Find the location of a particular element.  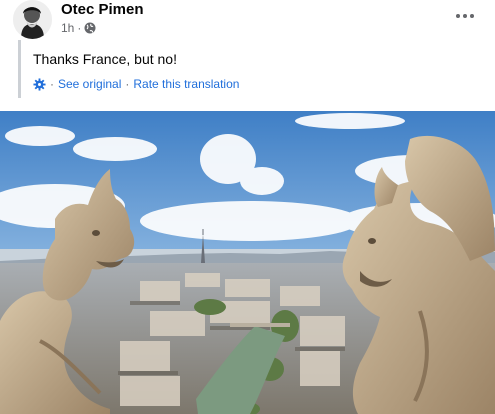

avatar is located at coordinates (32, 19).